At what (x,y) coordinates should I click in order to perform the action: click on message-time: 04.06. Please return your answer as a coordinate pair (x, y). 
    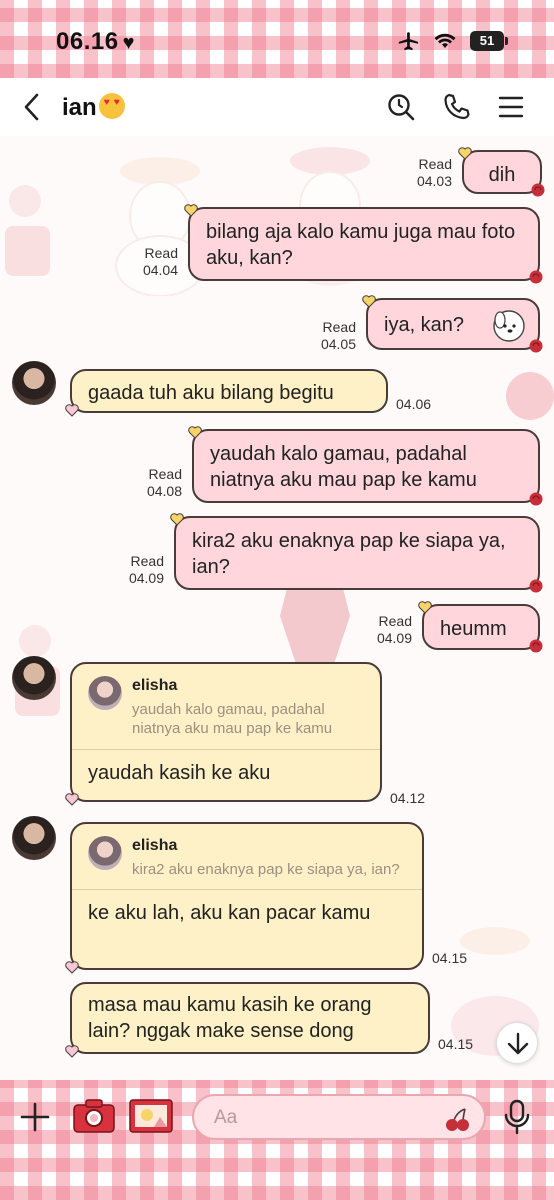
    Looking at the image, I should click on (414, 404).